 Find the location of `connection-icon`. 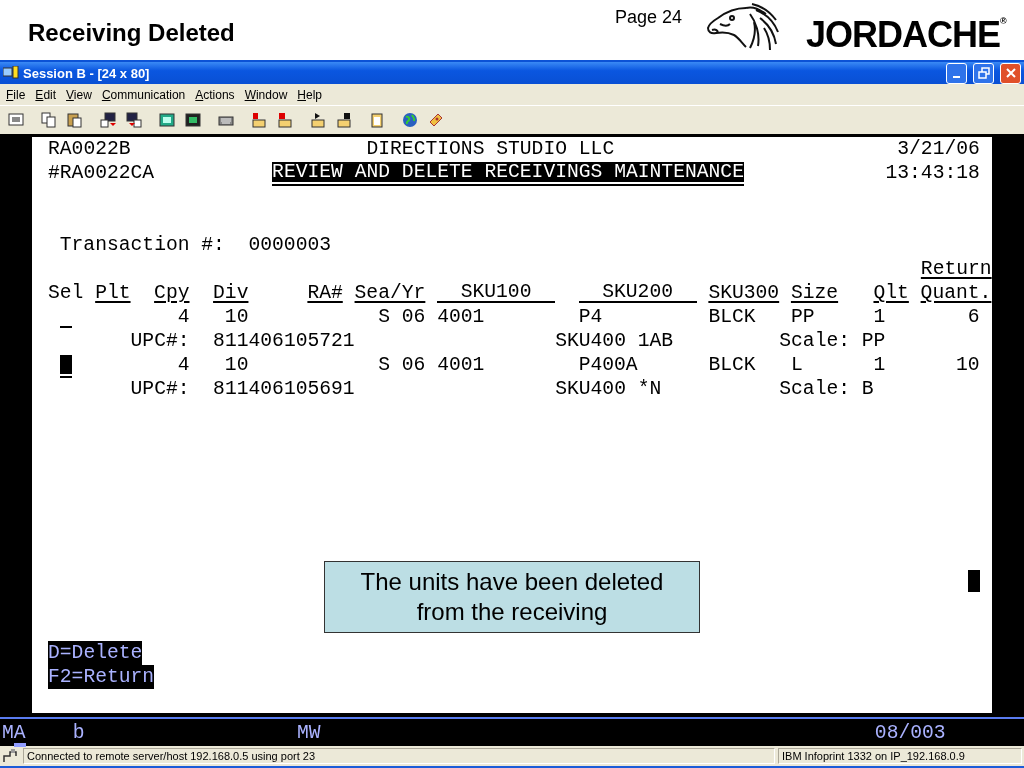

connection-icon is located at coordinates (11, 756).